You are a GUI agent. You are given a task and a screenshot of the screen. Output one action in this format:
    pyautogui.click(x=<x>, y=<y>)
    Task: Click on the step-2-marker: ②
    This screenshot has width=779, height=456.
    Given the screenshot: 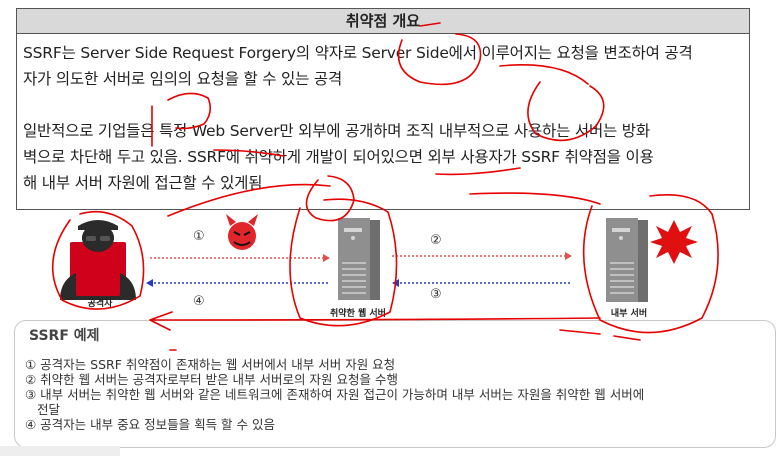 What is the action you would take?
    pyautogui.click(x=436, y=240)
    